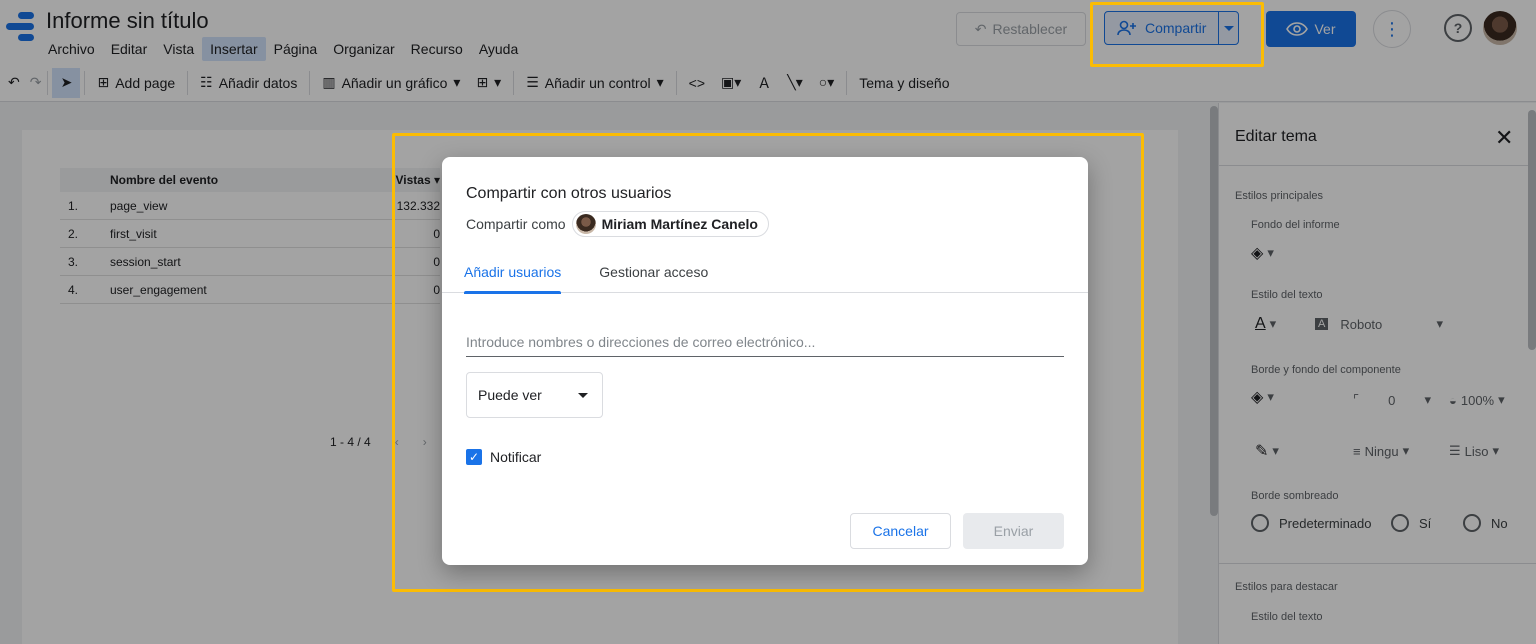  I want to click on notify-label: Notificar, so click(516, 457).